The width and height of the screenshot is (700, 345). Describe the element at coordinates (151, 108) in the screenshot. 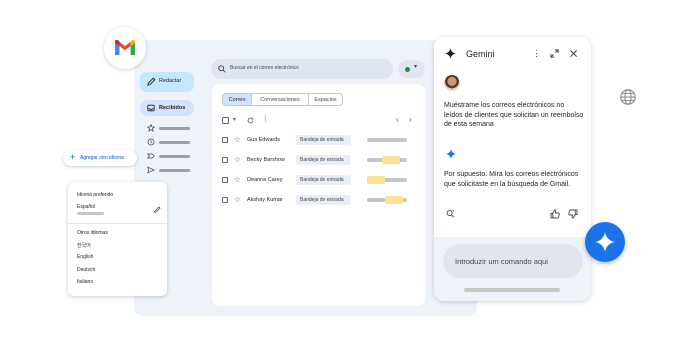

I see `inbox-icon` at that location.